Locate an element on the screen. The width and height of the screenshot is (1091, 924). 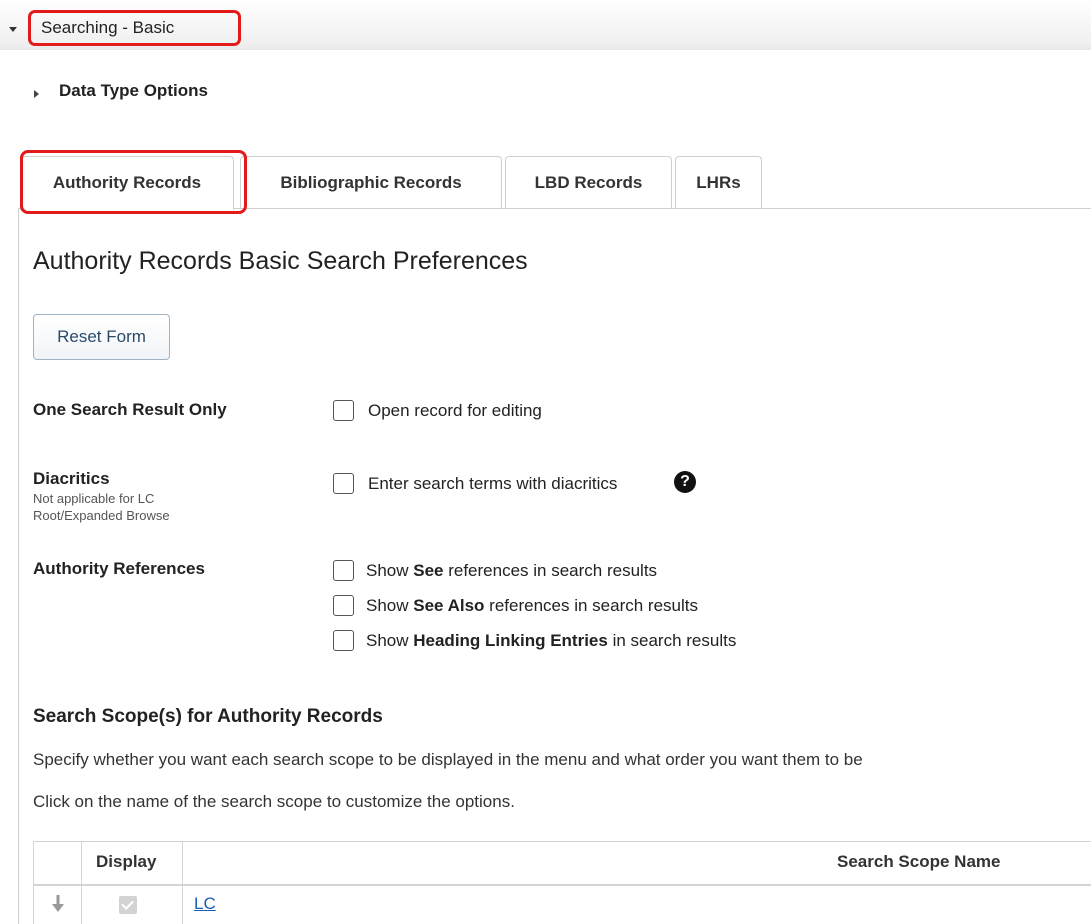
heading-linking-entries-checkbox is located at coordinates (343, 640).